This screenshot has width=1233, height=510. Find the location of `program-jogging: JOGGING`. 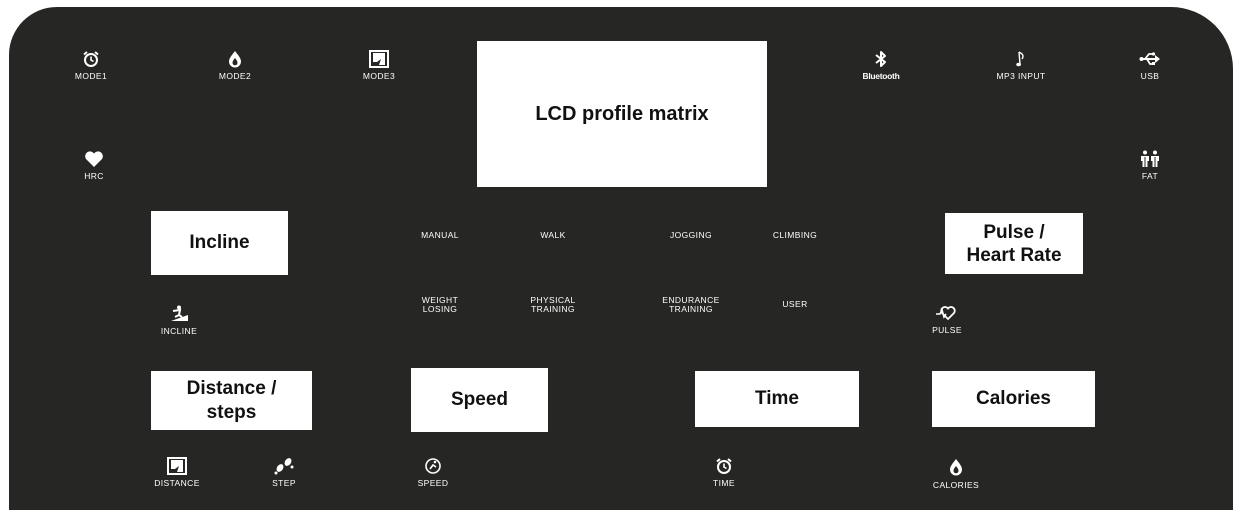

program-jogging: JOGGING is located at coordinates (691, 235).